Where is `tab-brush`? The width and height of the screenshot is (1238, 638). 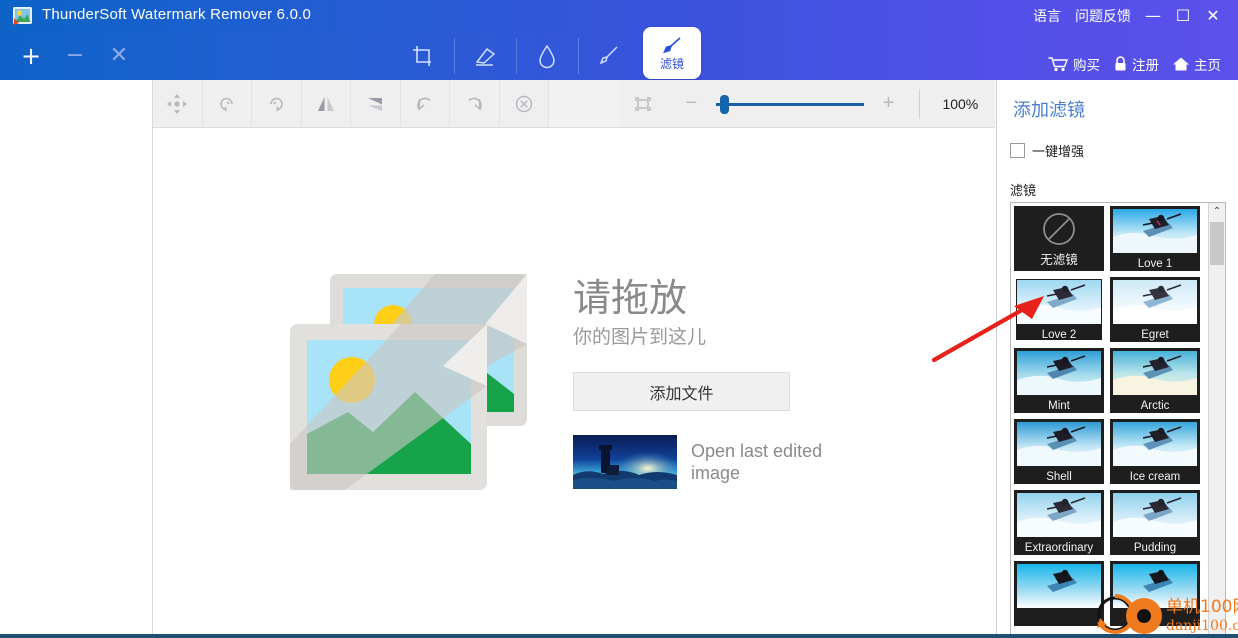
tab-brush is located at coordinates (609, 56).